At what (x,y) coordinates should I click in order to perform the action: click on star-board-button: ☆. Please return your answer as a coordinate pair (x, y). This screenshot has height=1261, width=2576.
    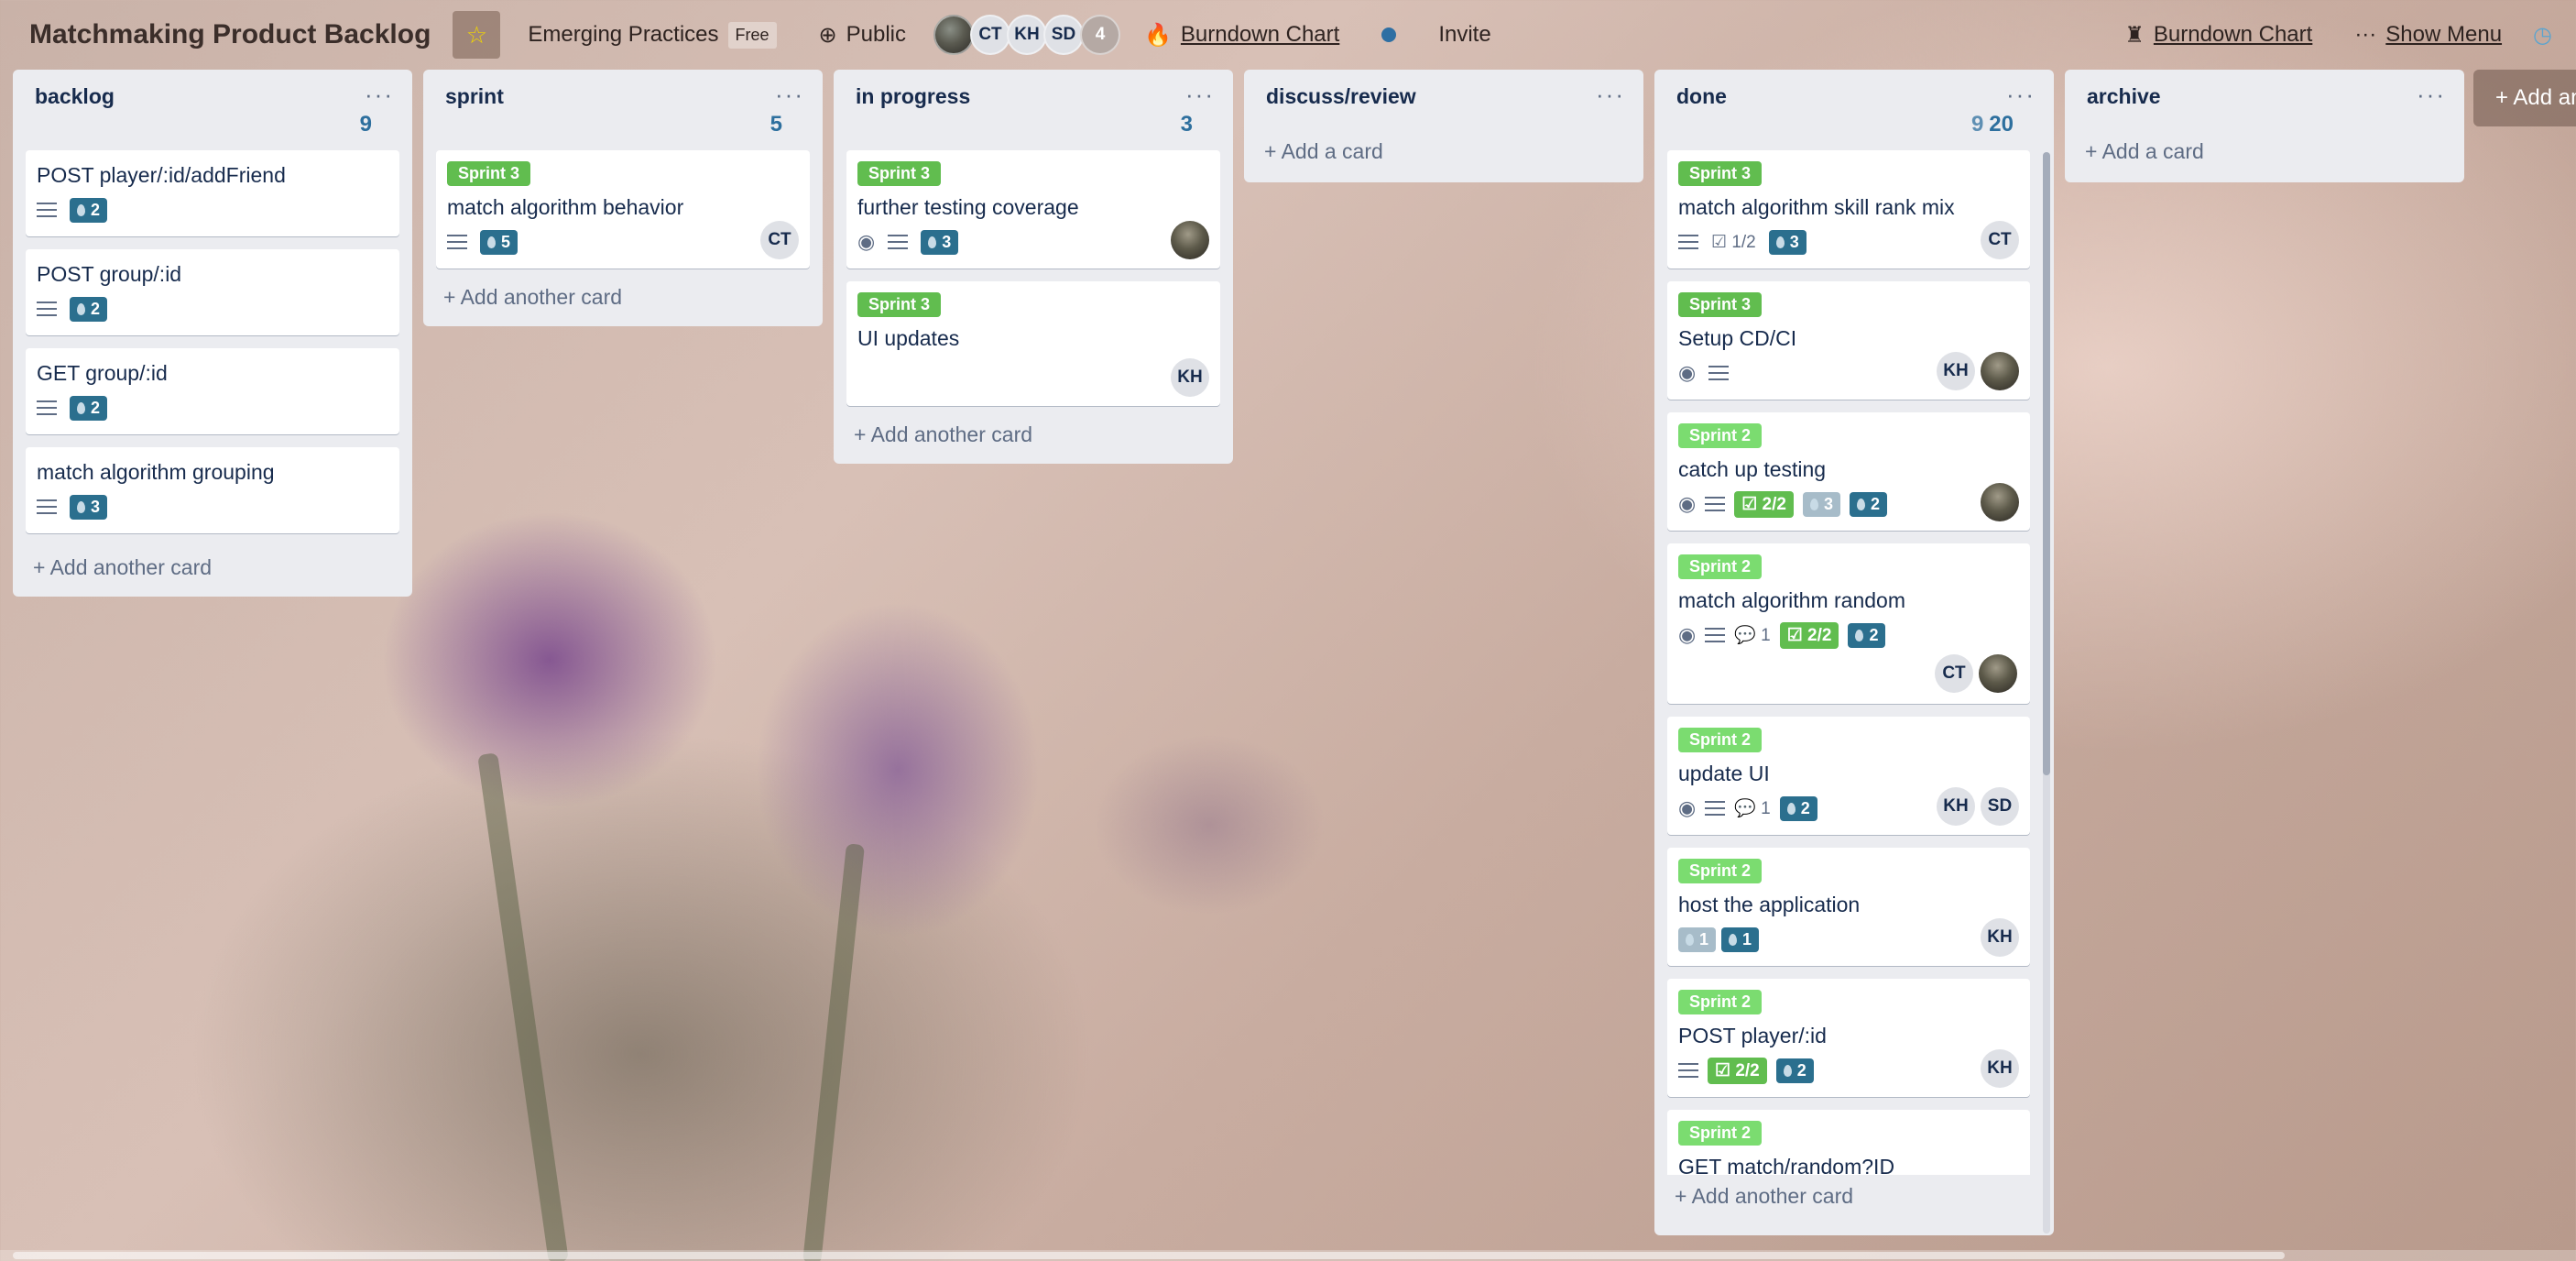
    Looking at the image, I should click on (477, 35).